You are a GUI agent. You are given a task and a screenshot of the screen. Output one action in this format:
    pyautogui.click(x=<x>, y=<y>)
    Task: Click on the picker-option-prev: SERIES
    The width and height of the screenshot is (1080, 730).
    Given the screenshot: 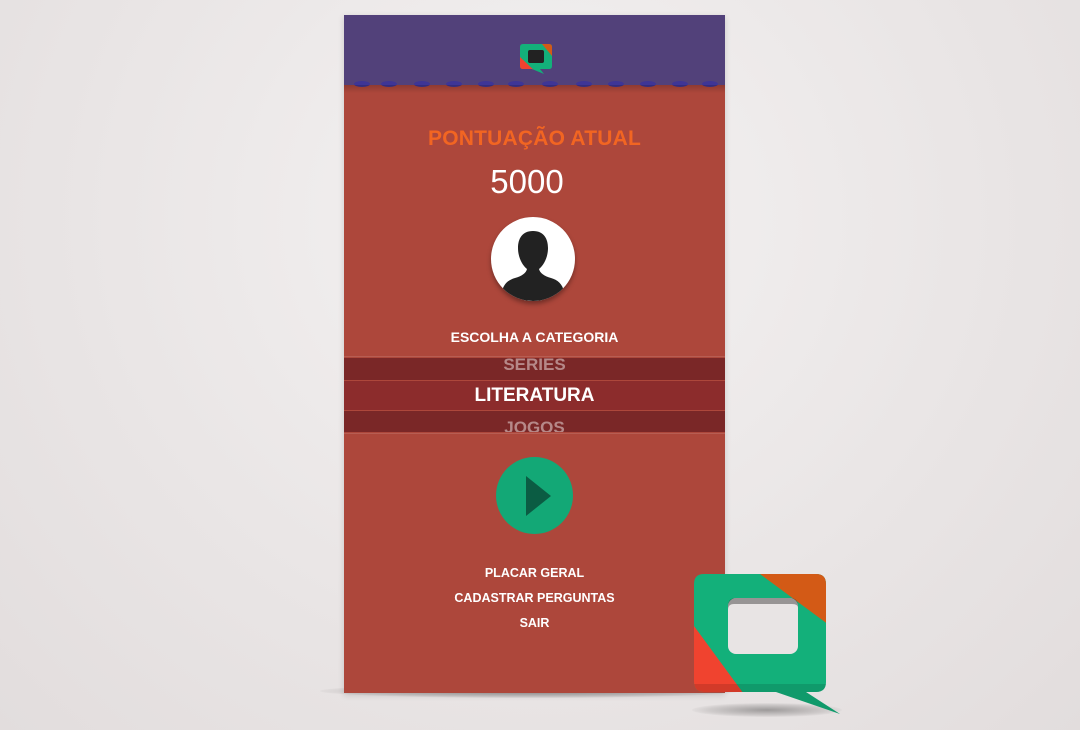 What is the action you would take?
    pyautogui.click(x=534, y=369)
    